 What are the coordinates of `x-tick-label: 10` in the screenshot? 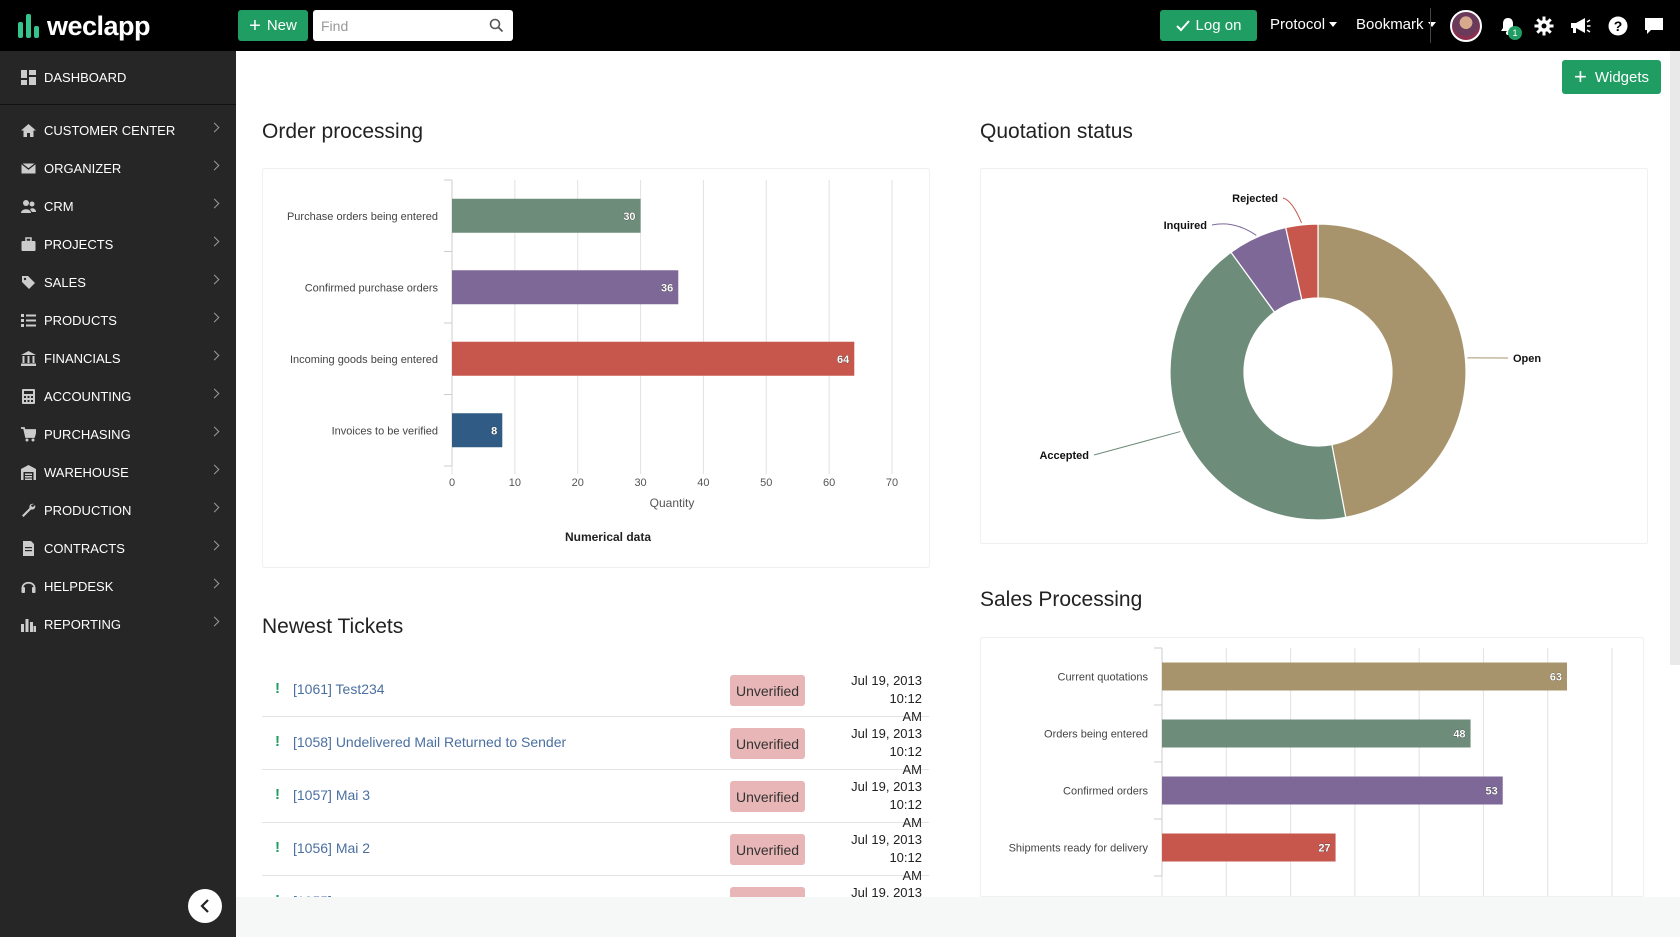 It's located at (515, 483).